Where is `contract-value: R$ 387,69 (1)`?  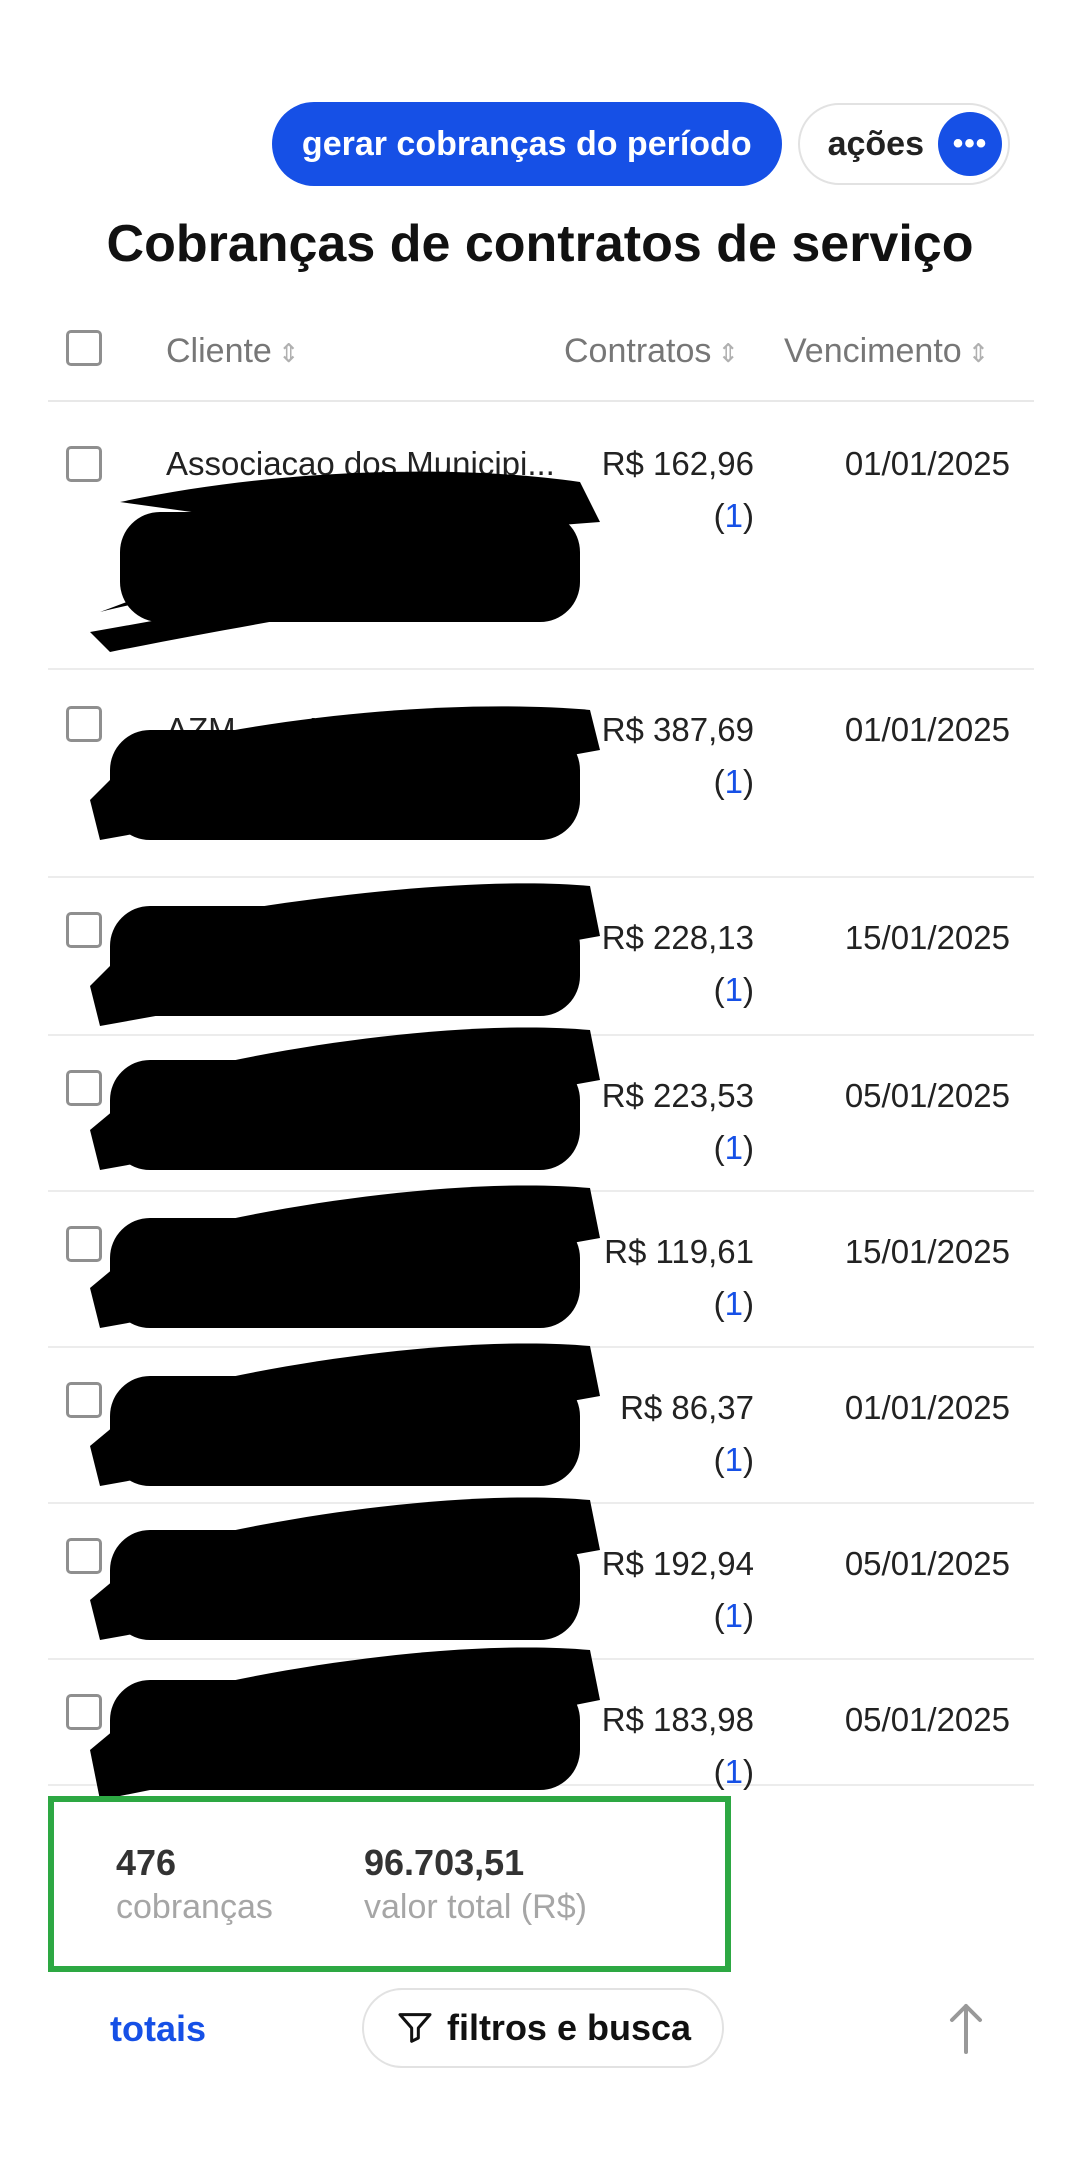
contract-value: R$ 387,69 (1) is located at coordinates (677, 755).